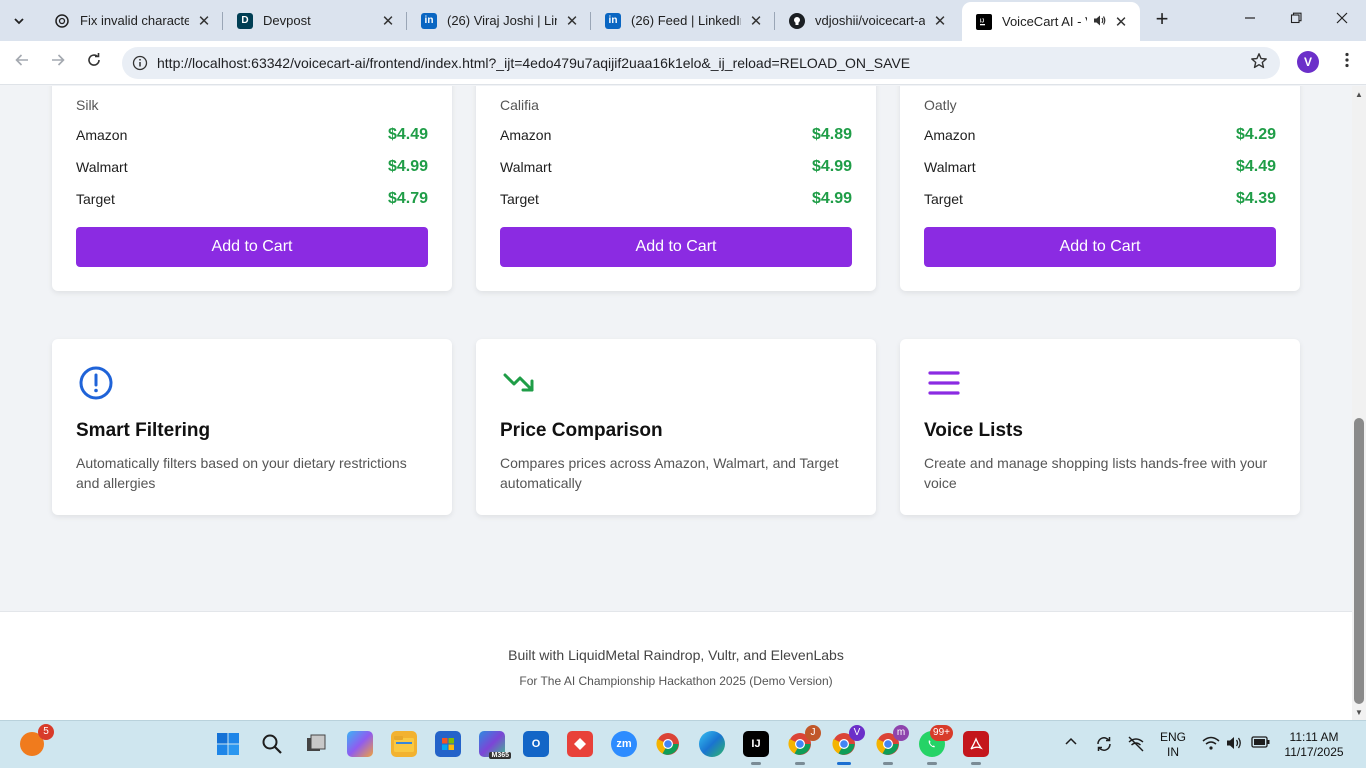  What do you see at coordinates (1172, 737) in the screenshot?
I see `language-code: ENG` at bounding box center [1172, 737].